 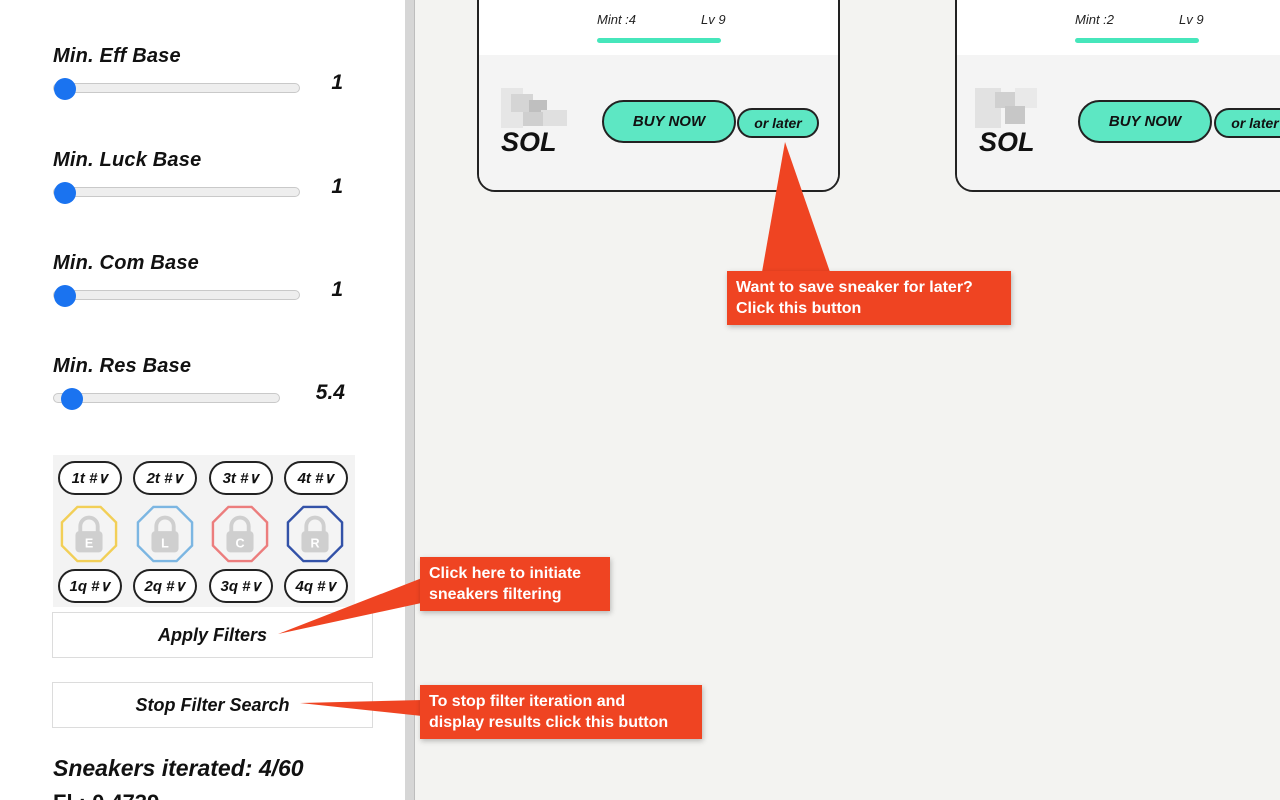 What do you see at coordinates (241, 478) in the screenshot?
I see `gem-select-3t: 3t #∨` at bounding box center [241, 478].